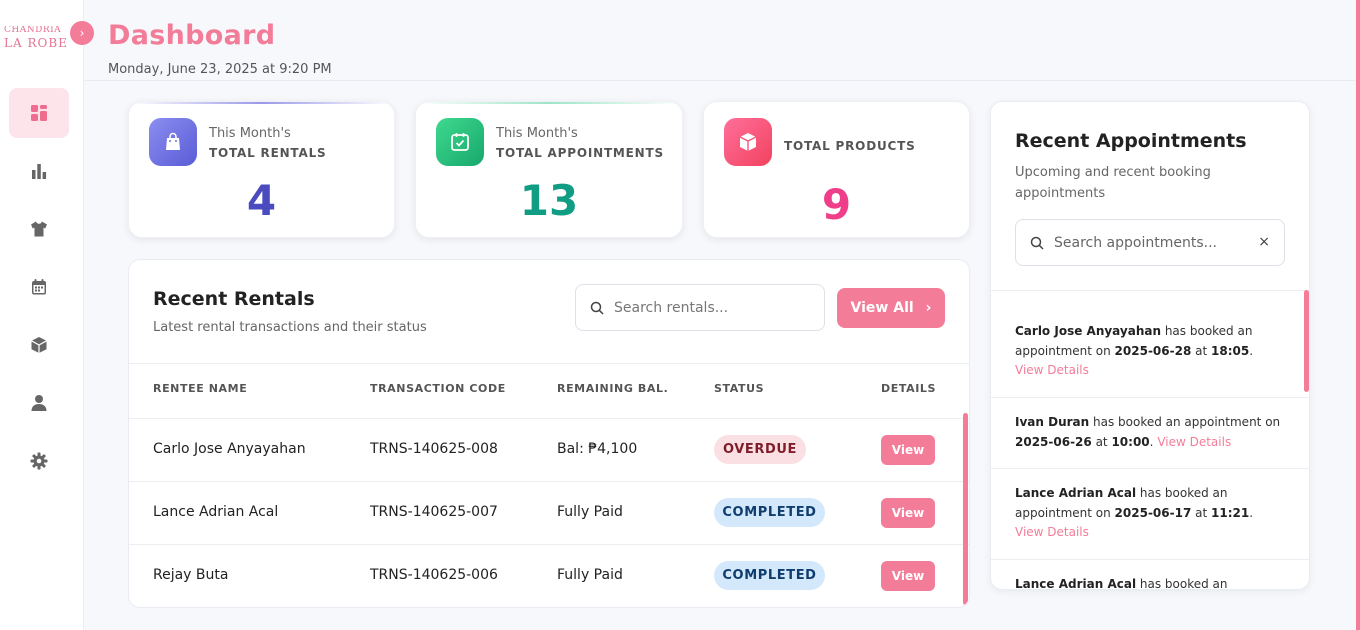 This screenshot has height=630, width=1360. I want to click on transaction-code: TRNS-140625-007, so click(434, 512).